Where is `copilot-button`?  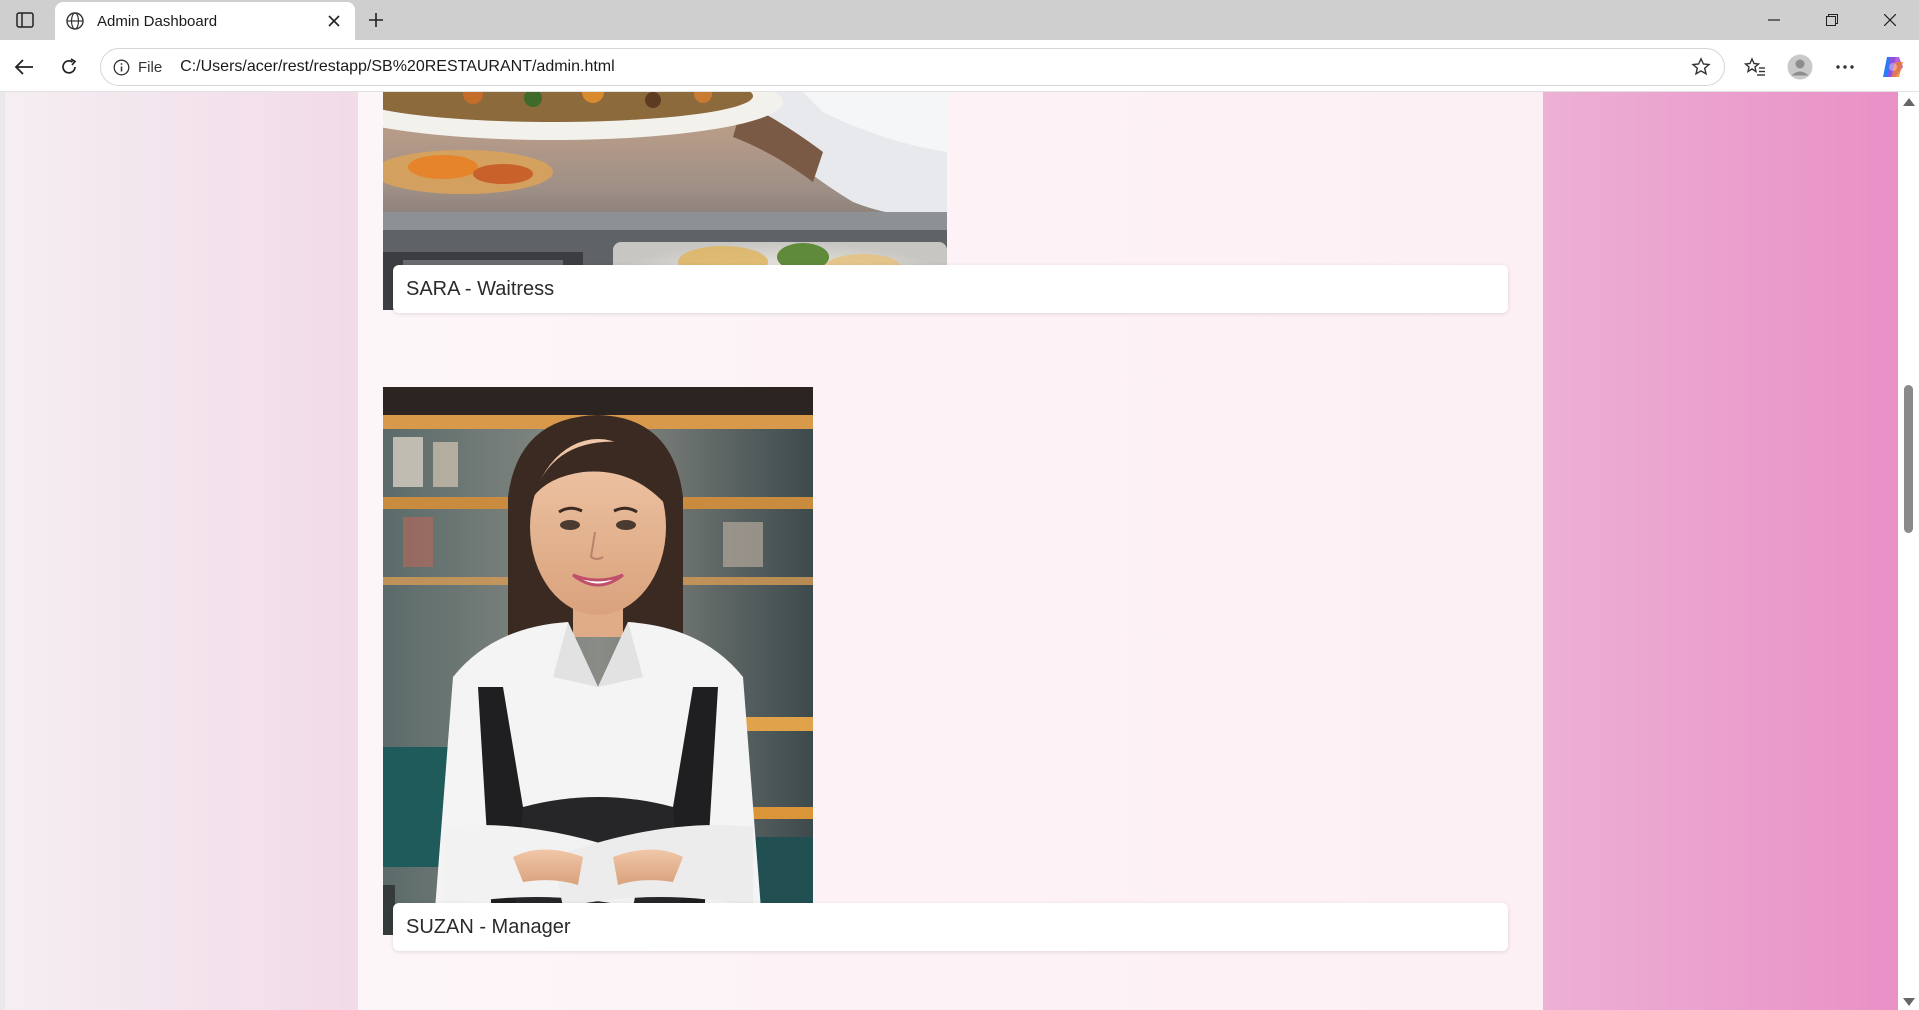
copilot-button is located at coordinates (1893, 67).